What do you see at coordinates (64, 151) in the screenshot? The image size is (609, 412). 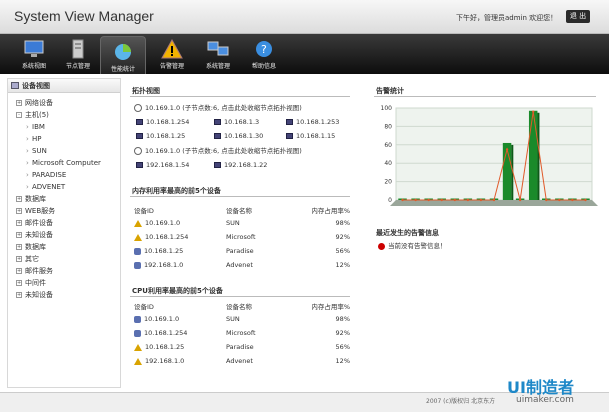 I see `tree-item-sun: › SUN` at bounding box center [64, 151].